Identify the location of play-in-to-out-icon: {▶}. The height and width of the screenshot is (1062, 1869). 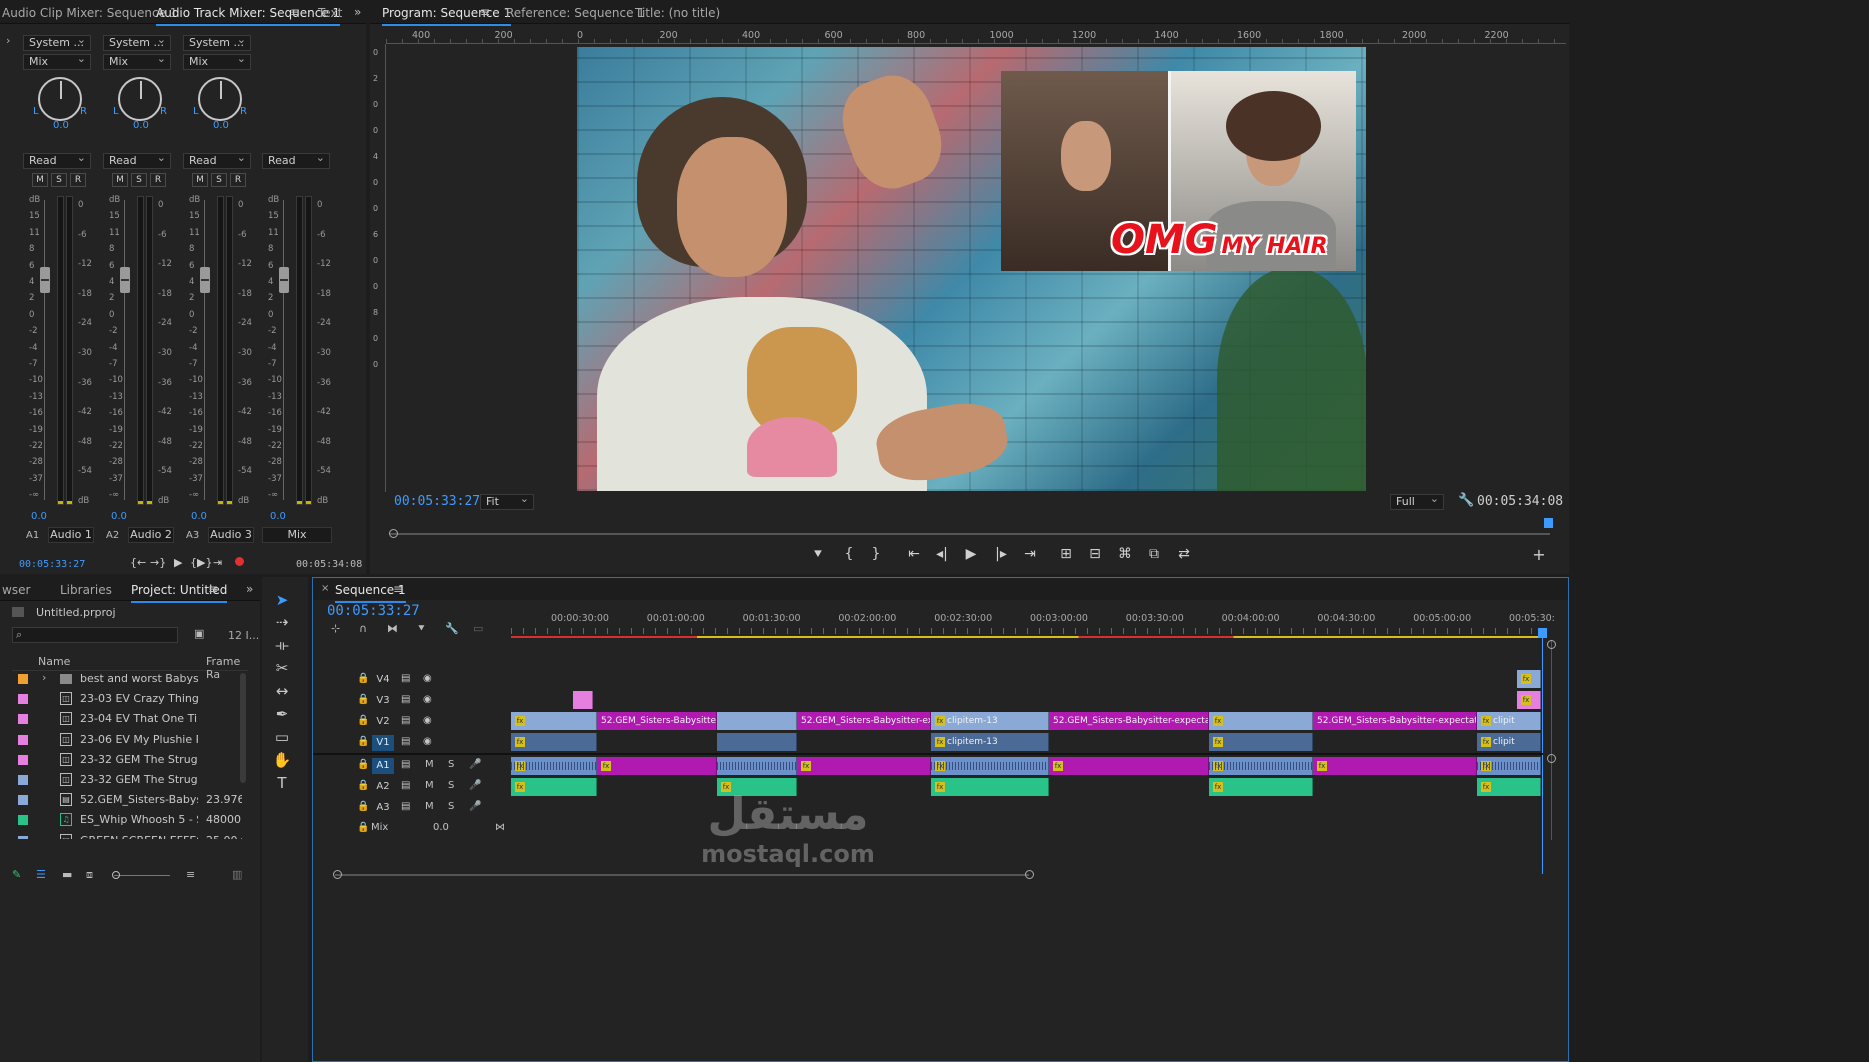
(201, 562).